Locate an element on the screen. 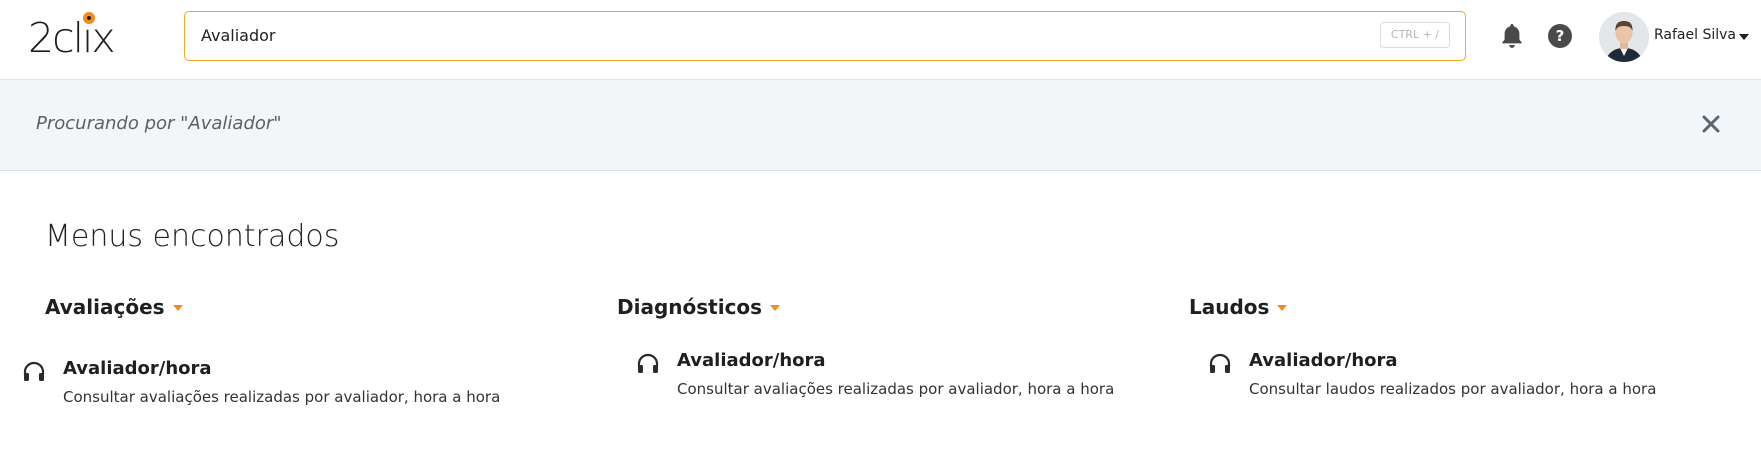  search-box: CTRL + / is located at coordinates (825, 36).